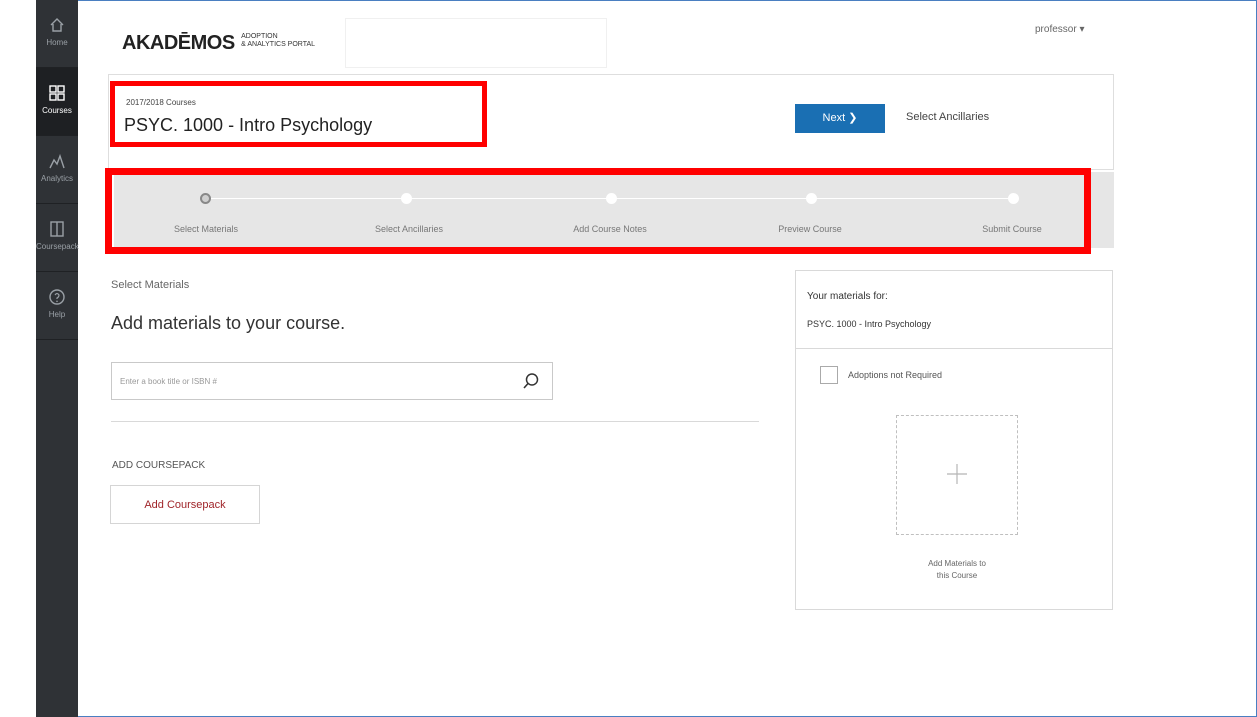 This screenshot has height=717, width=1257. I want to click on add-label-line2: this Course, so click(957, 575).